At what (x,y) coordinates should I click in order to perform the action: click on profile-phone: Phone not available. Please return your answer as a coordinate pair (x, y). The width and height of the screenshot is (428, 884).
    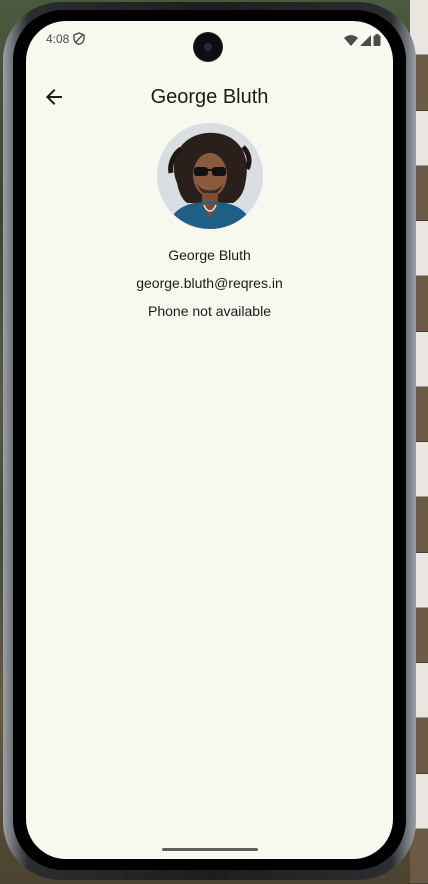
    Looking at the image, I should click on (209, 311).